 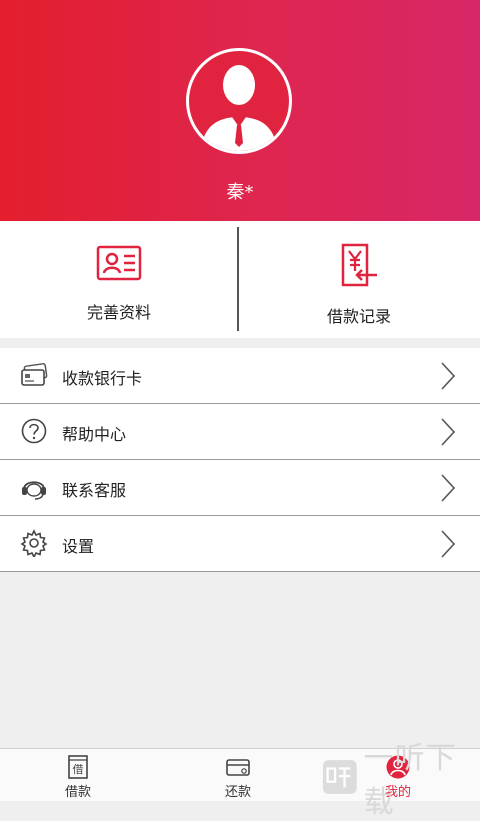 What do you see at coordinates (240, 432) in the screenshot?
I see `menu-item-help-center: 帮助中心` at bounding box center [240, 432].